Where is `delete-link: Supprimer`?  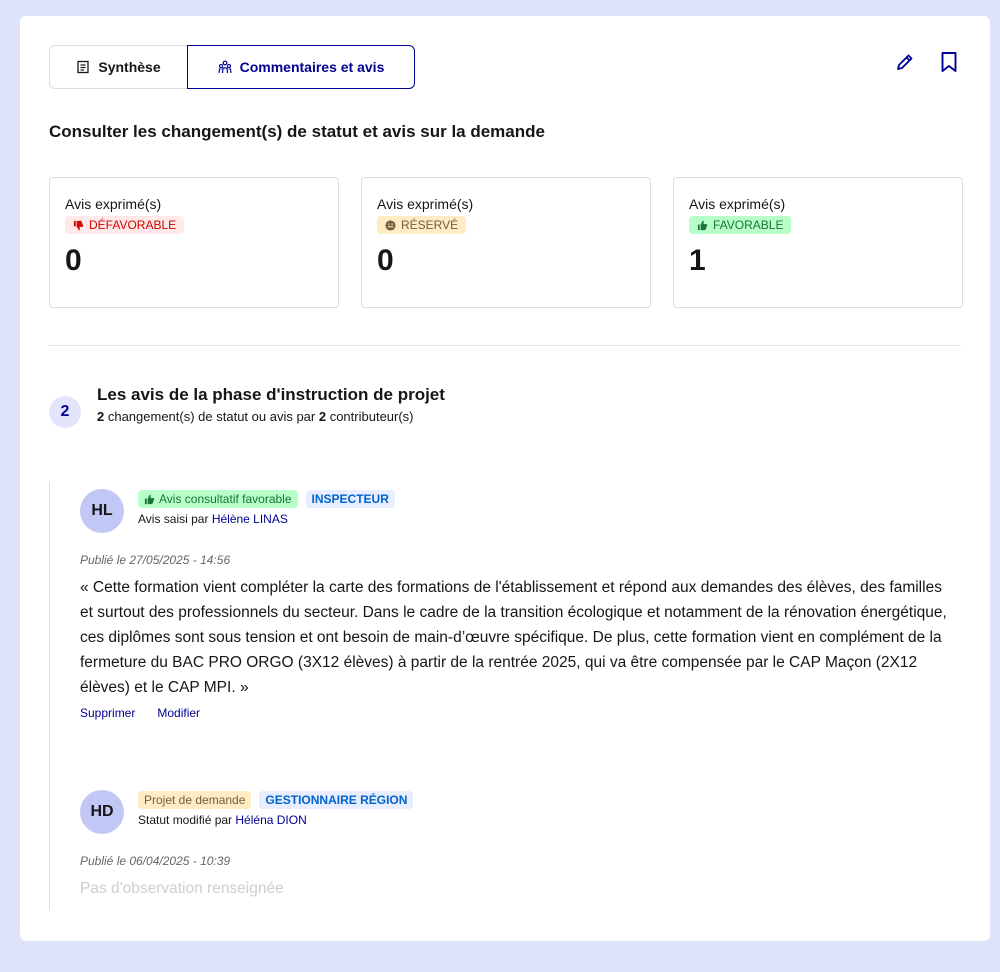 delete-link: Supprimer is located at coordinates (107, 713).